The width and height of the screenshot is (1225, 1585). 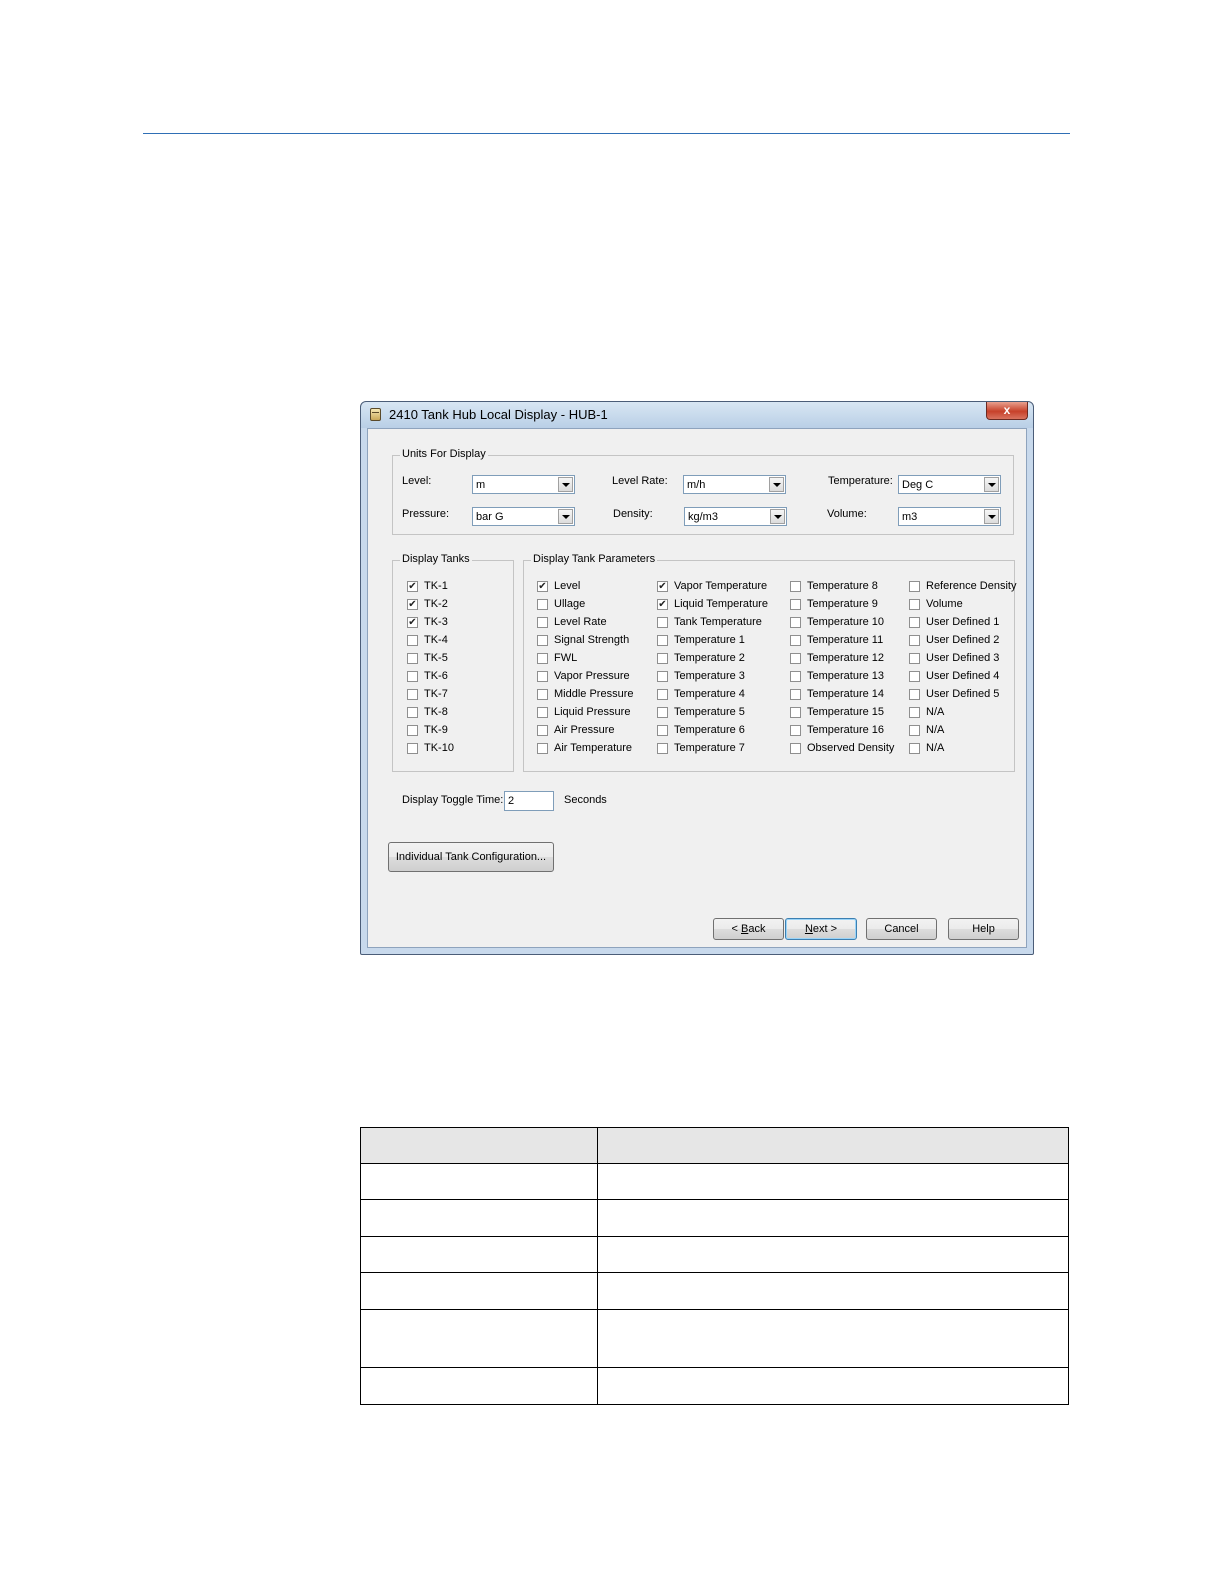 I want to click on checkbox-label: Temperature 3, so click(x=709, y=676).